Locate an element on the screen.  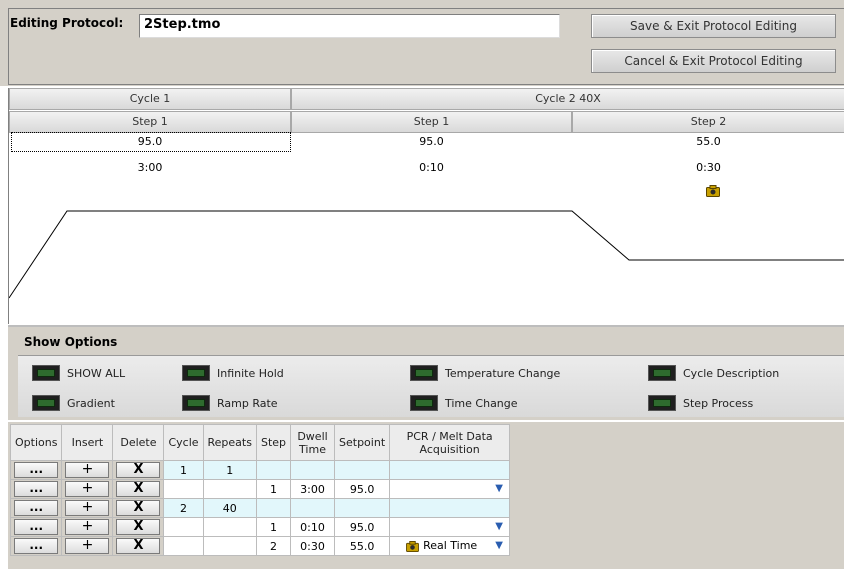
repeats-cell: 40 is located at coordinates (229, 508).